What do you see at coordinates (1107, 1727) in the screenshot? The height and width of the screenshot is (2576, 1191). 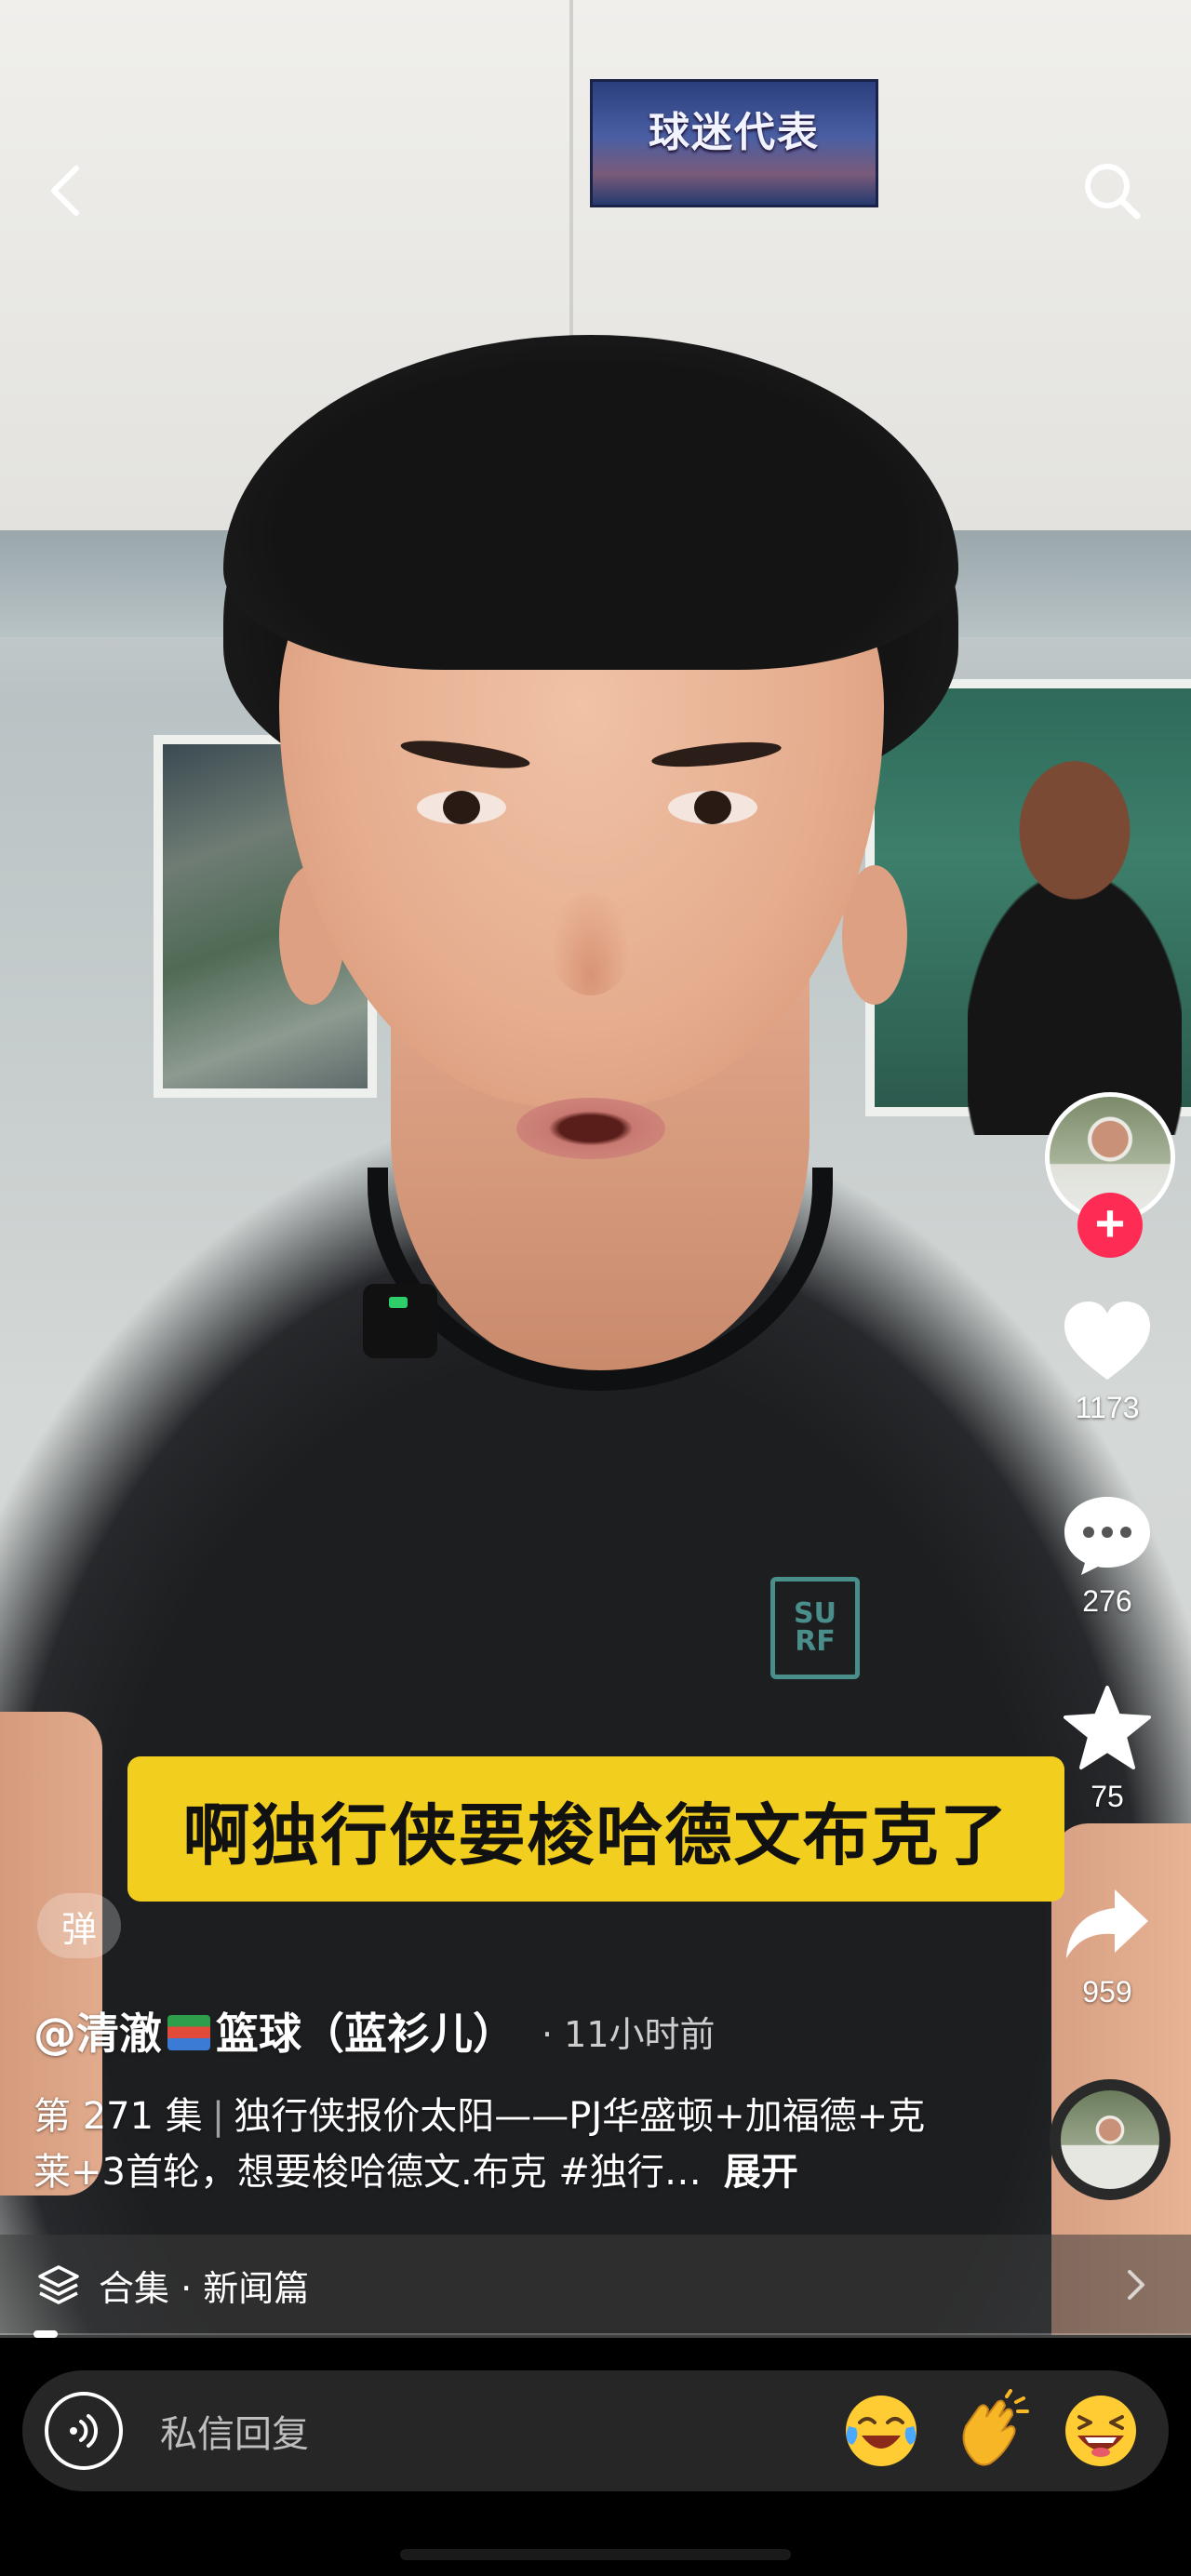 I see `star-icon` at bounding box center [1107, 1727].